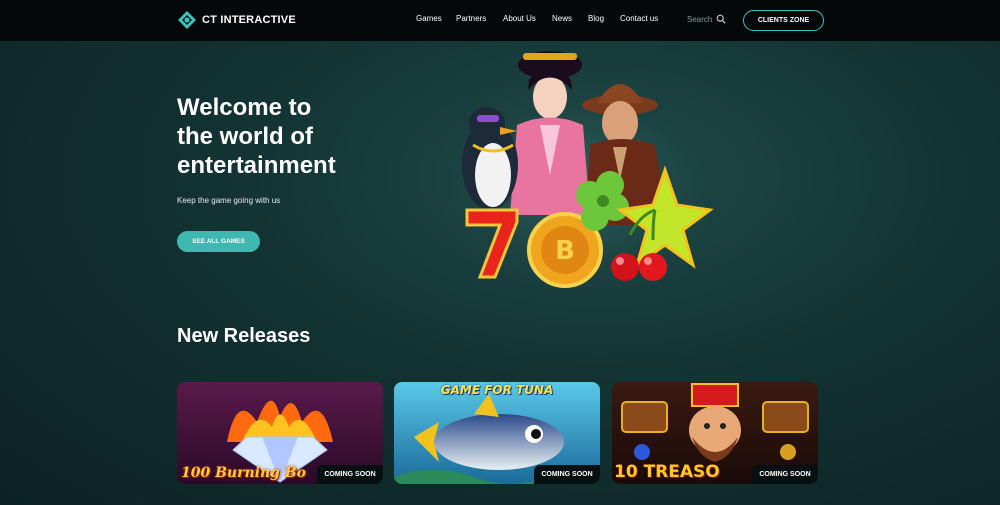 The width and height of the screenshot is (1000, 505). I want to click on hero-illustration: B, so click(575, 170).